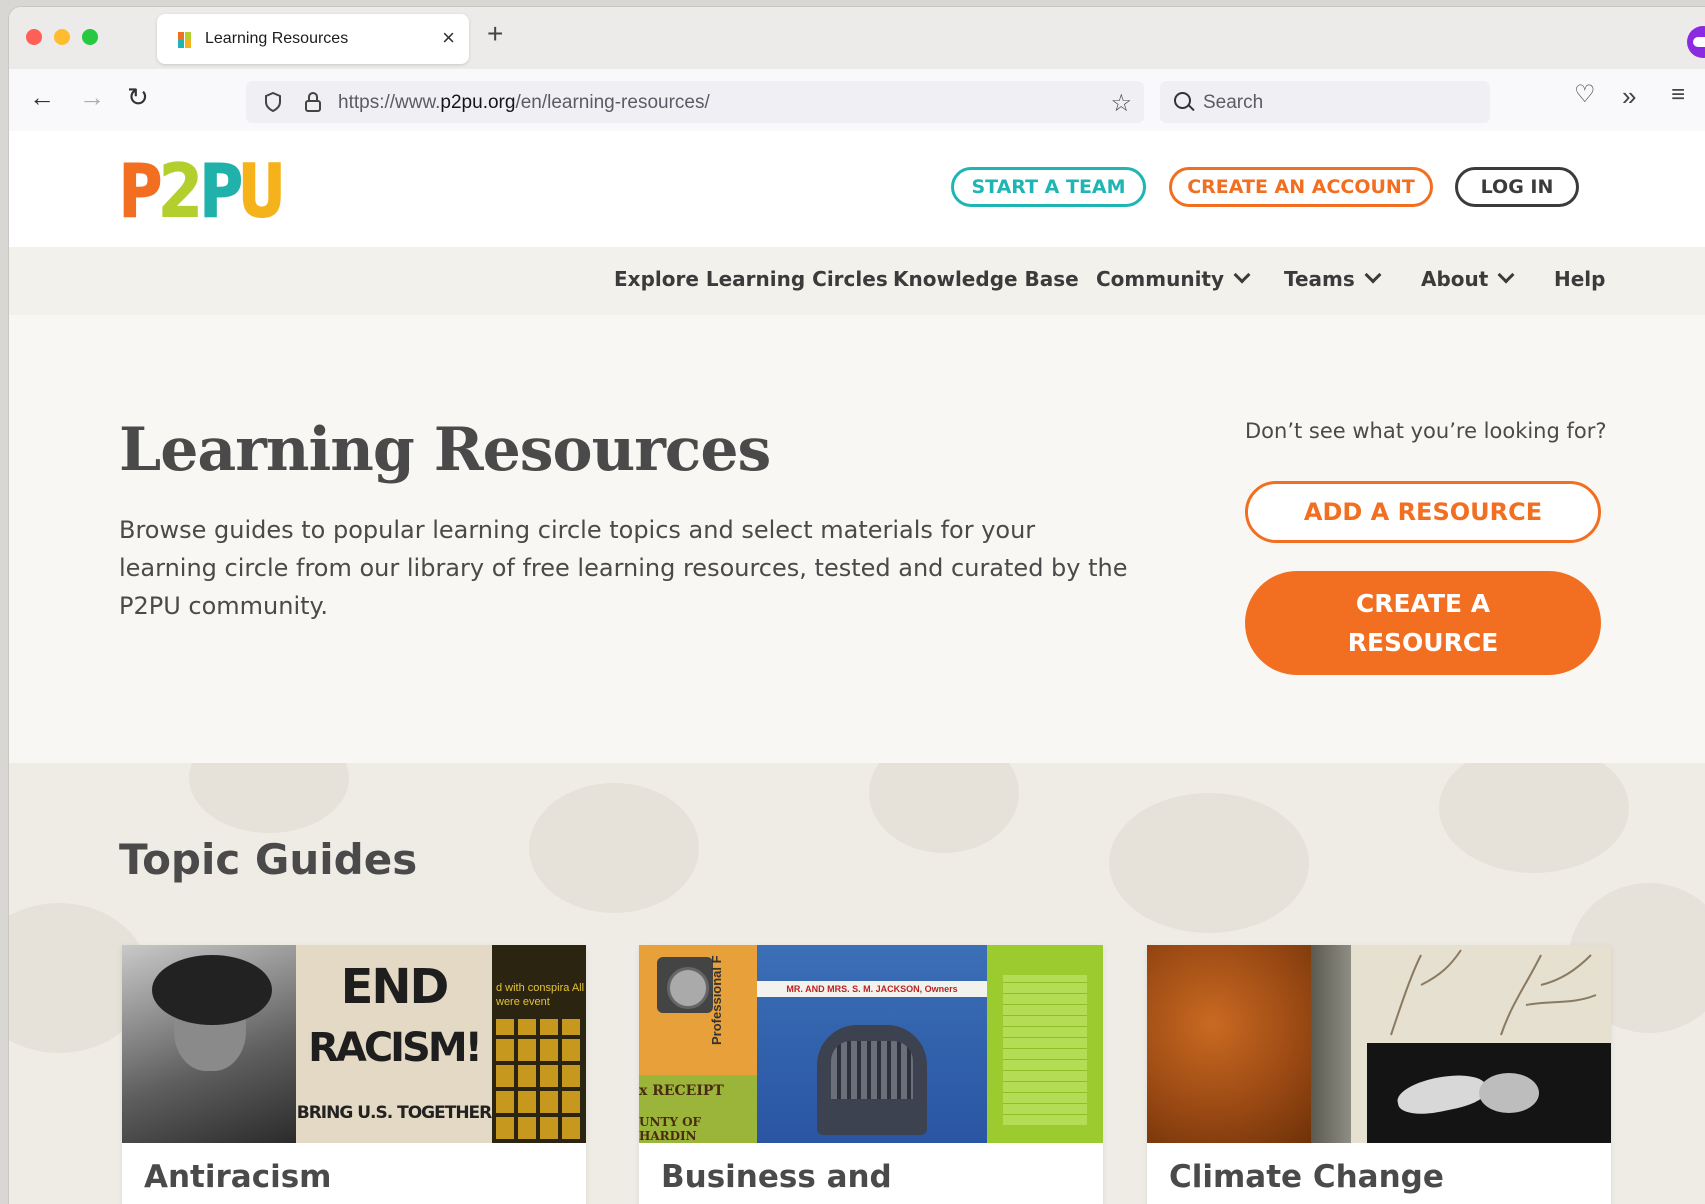  What do you see at coordinates (201, 191) in the screenshot?
I see `p2pu-logo: P2PU` at bounding box center [201, 191].